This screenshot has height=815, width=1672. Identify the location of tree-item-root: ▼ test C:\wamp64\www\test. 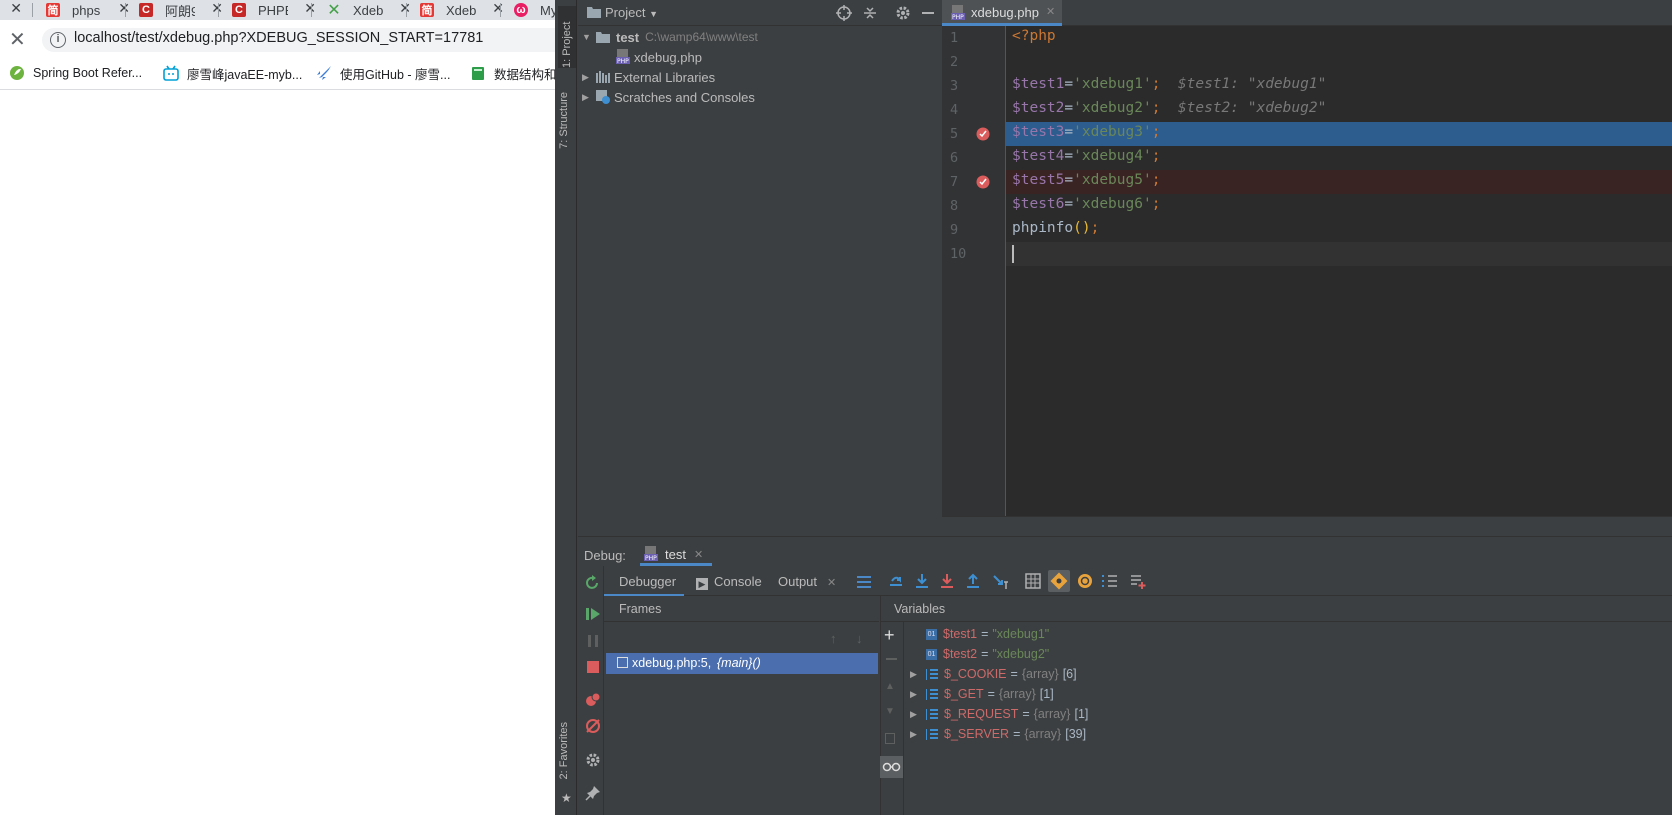
(670, 37).